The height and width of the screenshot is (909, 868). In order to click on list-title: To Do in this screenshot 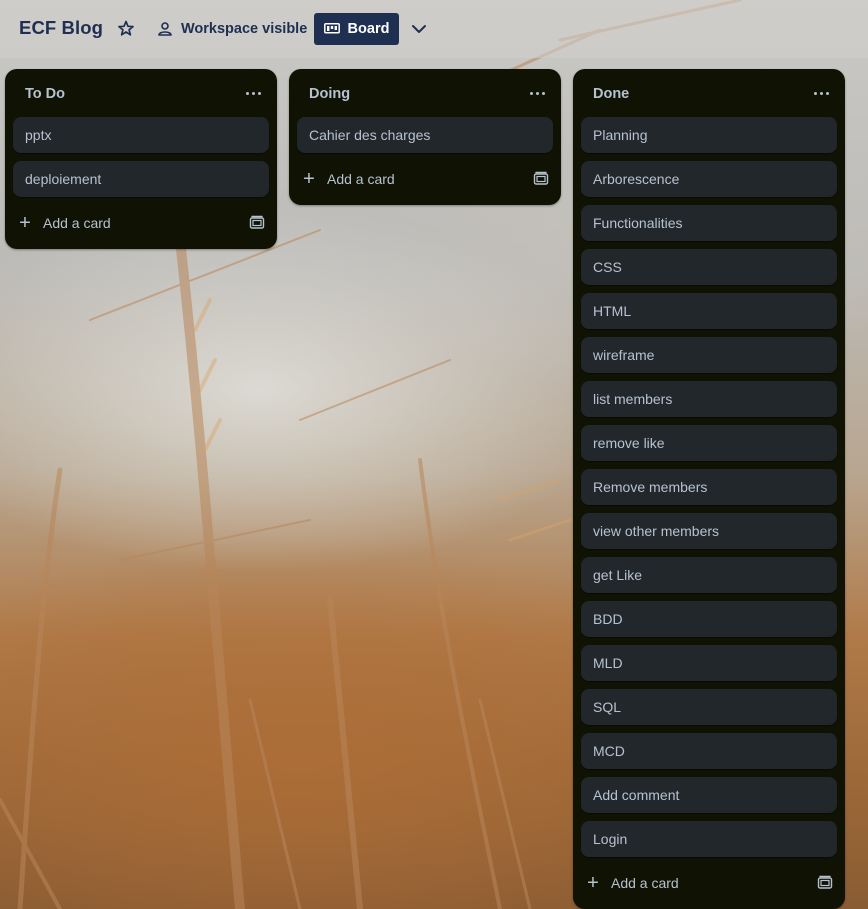, I will do `click(45, 94)`.